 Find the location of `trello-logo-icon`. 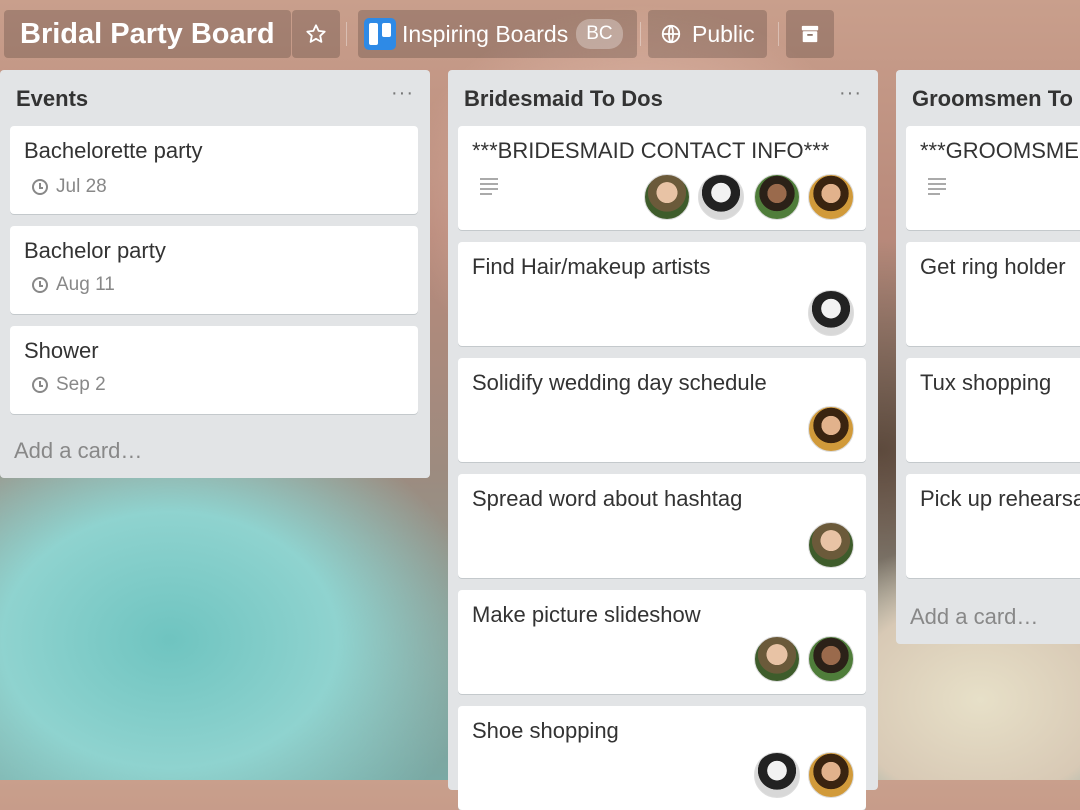

trello-logo-icon is located at coordinates (380, 34).